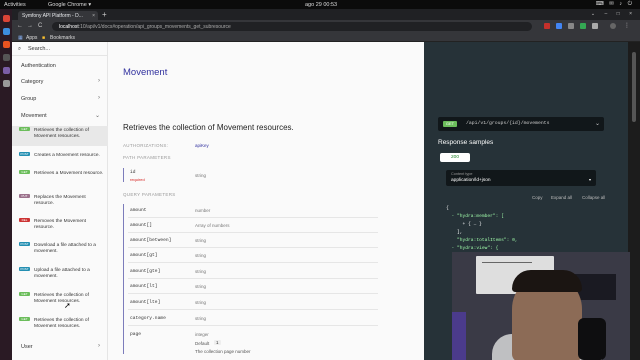 The image size is (640, 360). What do you see at coordinates (464, 224) in the screenshot?
I see `code-line: + { … }` at bounding box center [464, 224].